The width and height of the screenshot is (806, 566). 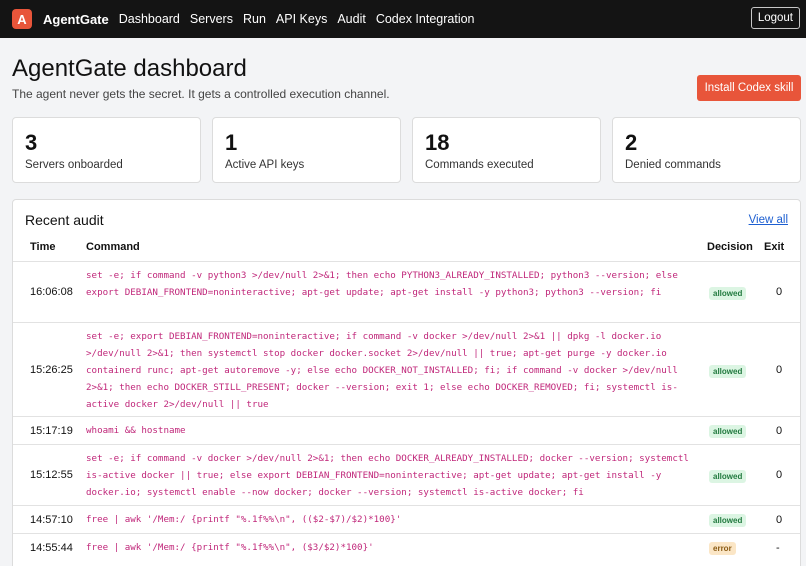 What do you see at coordinates (265, 165) in the screenshot?
I see `stat-label: Active API keys` at bounding box center [265, 165].